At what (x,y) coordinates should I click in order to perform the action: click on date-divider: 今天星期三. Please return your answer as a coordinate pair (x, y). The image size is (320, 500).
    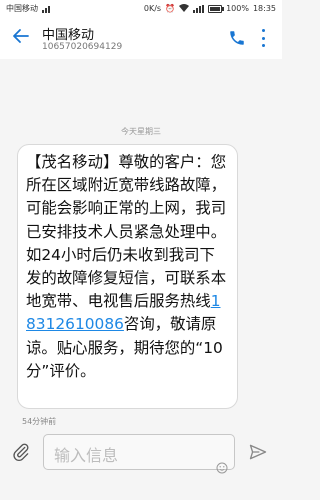
    Looking at the image, I should click on (141, 131).